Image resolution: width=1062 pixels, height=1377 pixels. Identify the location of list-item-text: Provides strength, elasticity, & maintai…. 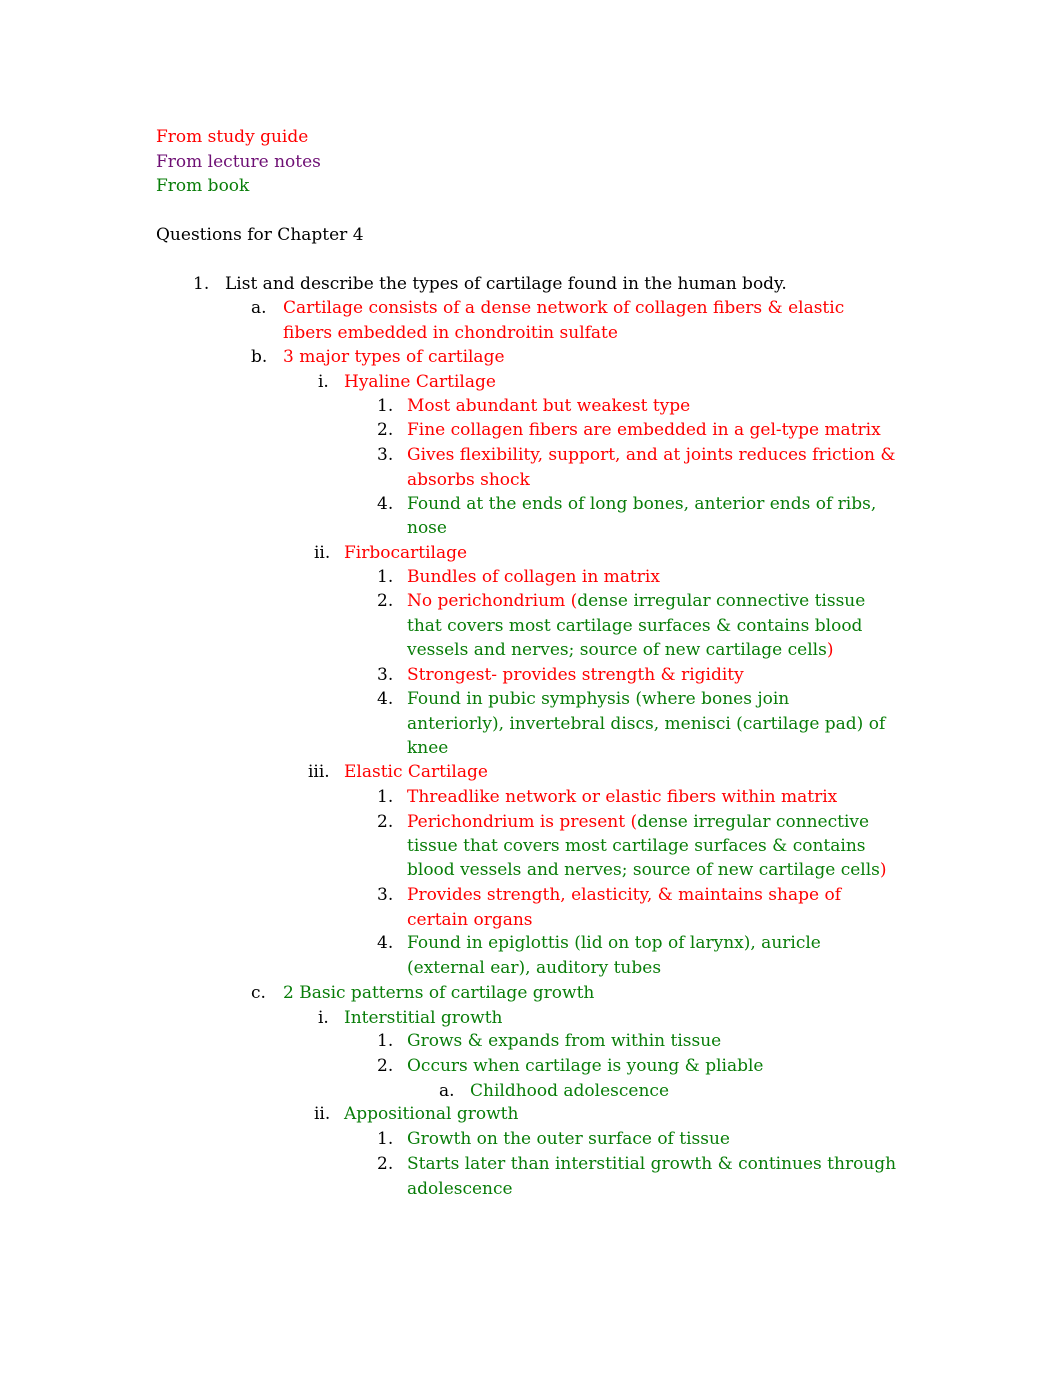
(624, 895).